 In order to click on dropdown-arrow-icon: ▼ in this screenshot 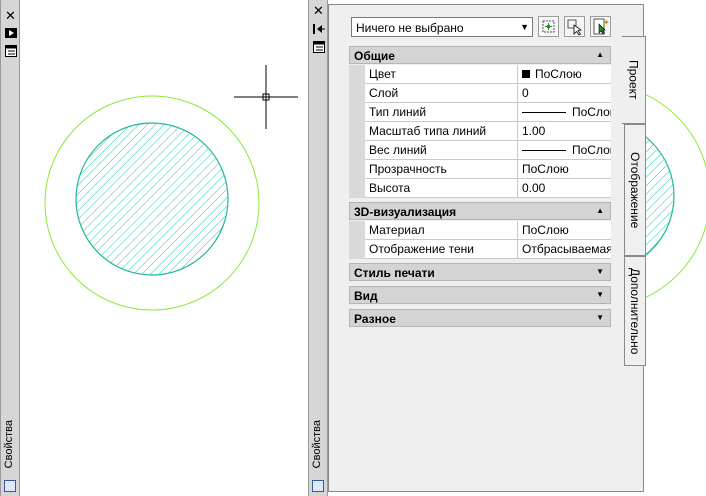, I will do `click(524, 27)`.